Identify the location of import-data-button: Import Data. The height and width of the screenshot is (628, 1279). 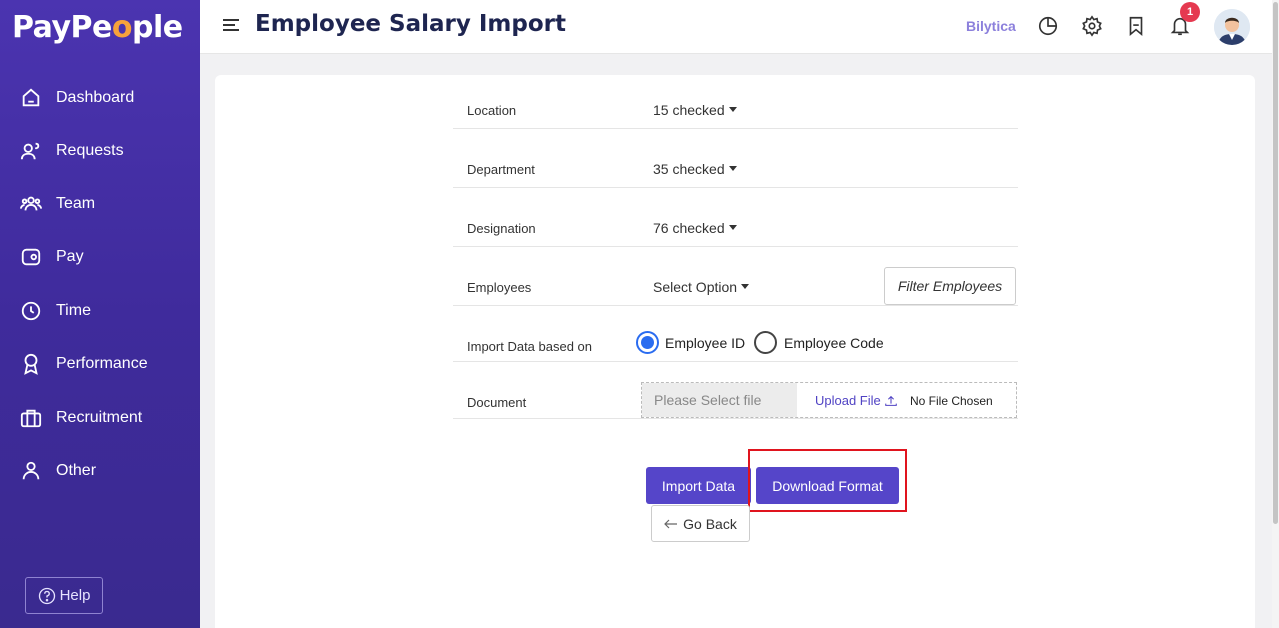
(698, 485).